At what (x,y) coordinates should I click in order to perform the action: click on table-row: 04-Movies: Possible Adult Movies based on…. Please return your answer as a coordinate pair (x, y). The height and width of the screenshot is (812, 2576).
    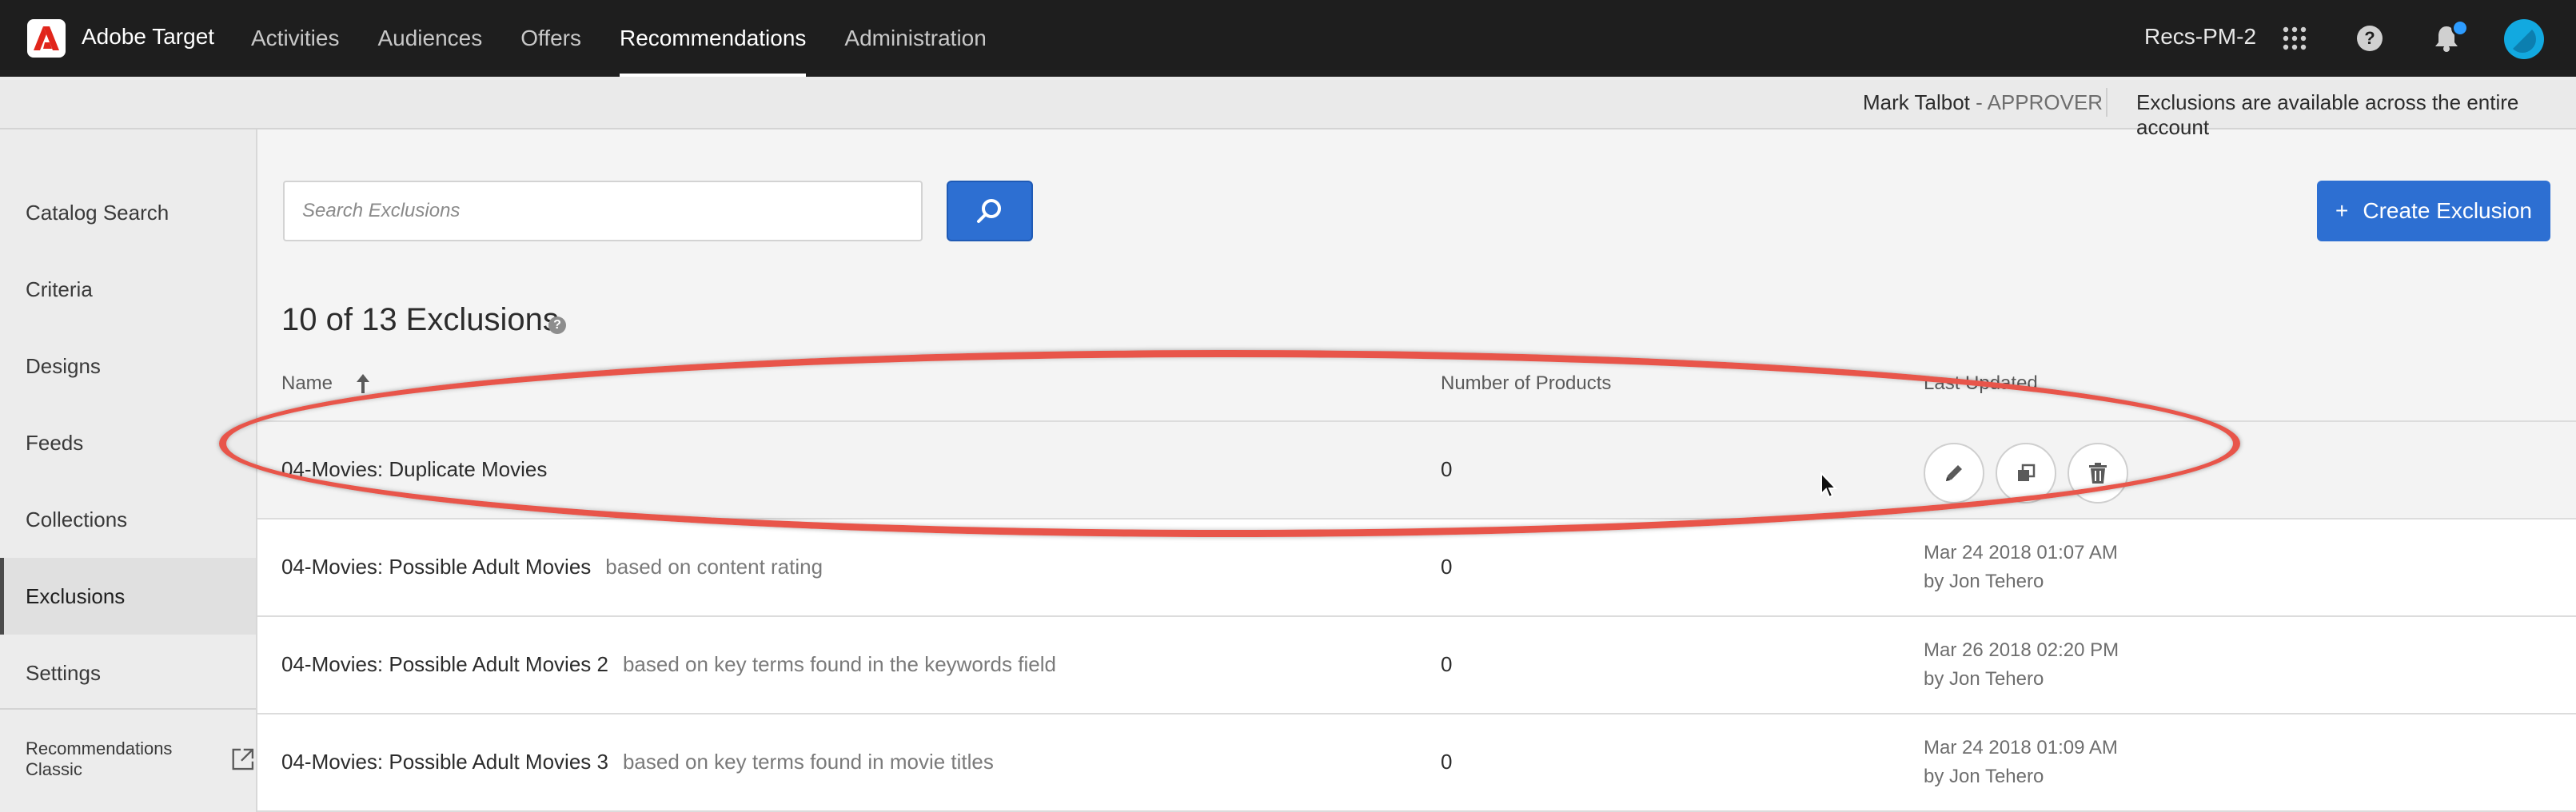
    Looking at the image, I should click on (1416, 568).